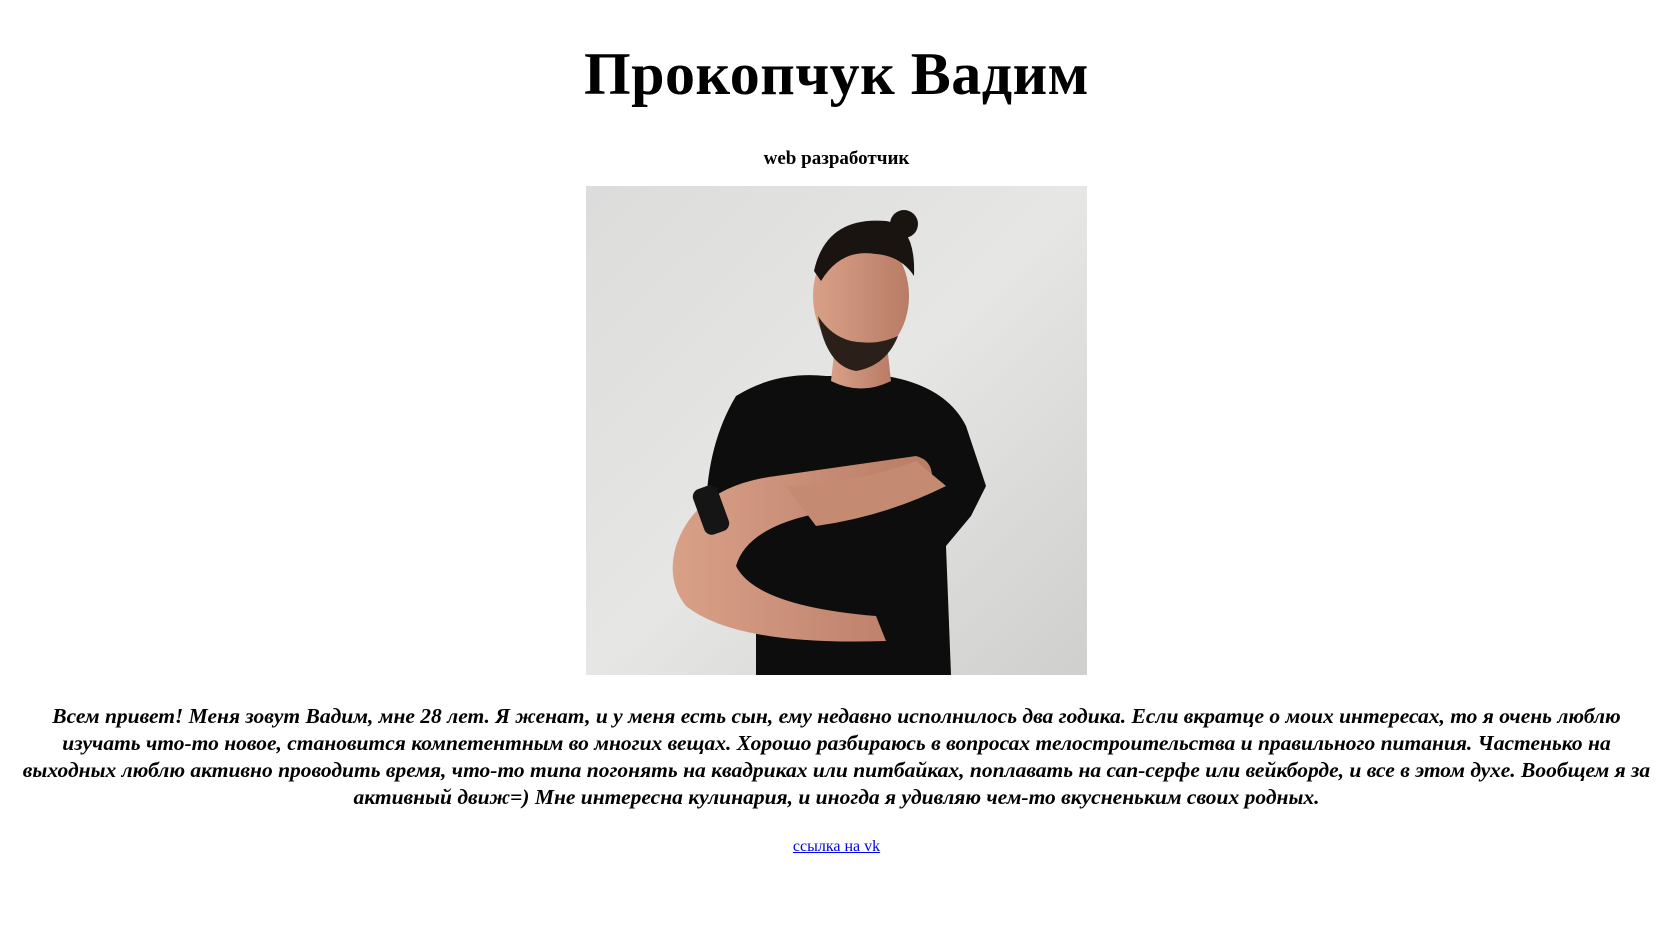  What do you see at coordinates (904, 224) in the screenshot?
I see `hair-bun` at bounding box center [904, 224].